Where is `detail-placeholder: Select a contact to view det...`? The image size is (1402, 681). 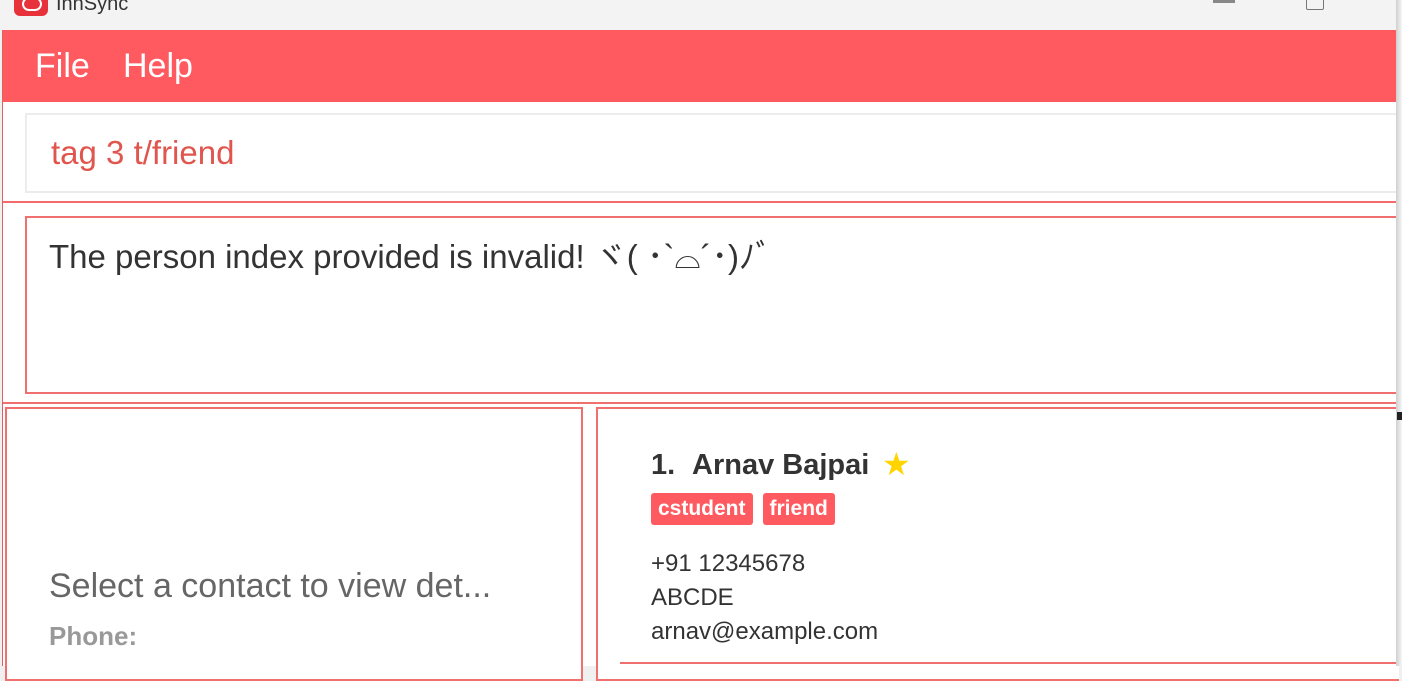
detail-placeholder: Select a contact to view det... is located at coordinates (270, 586).